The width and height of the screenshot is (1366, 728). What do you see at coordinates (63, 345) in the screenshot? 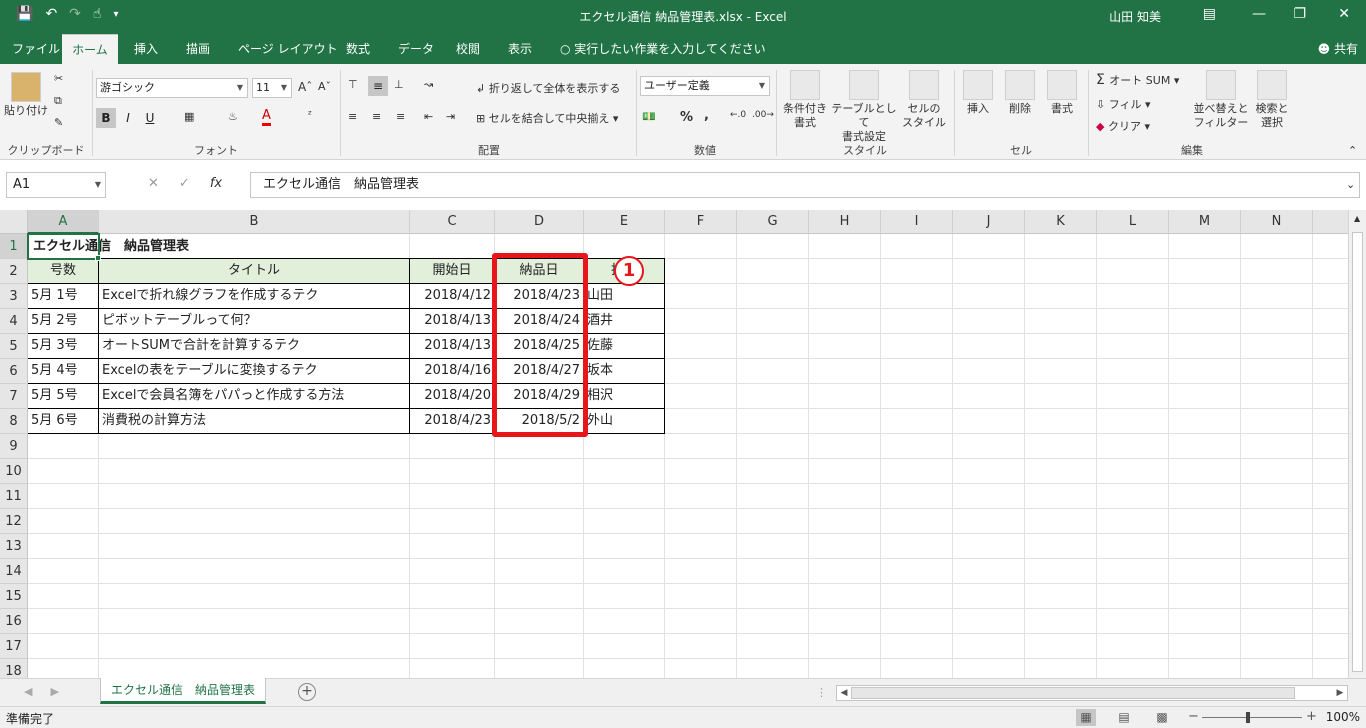
I see `table-cell: 5月 3号` at bounding box center [63, 345].